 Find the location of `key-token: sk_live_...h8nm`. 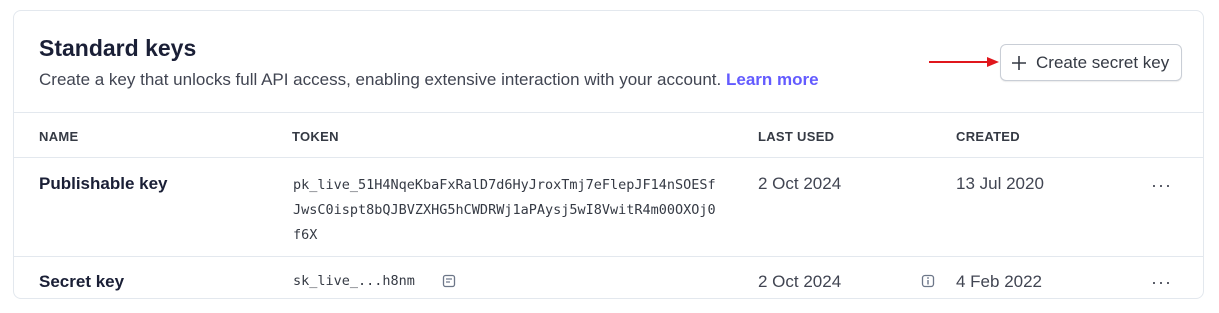

key-token: sk_live_...h8nm is located at coordinates (354, 281).